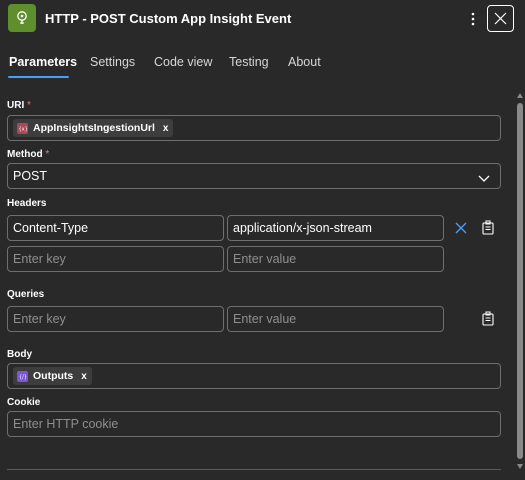 Image resolution: width=525 pixels, height=480 pixels. I want to click on cookie-input: Enter HTTP cookie, so click(254, 424).